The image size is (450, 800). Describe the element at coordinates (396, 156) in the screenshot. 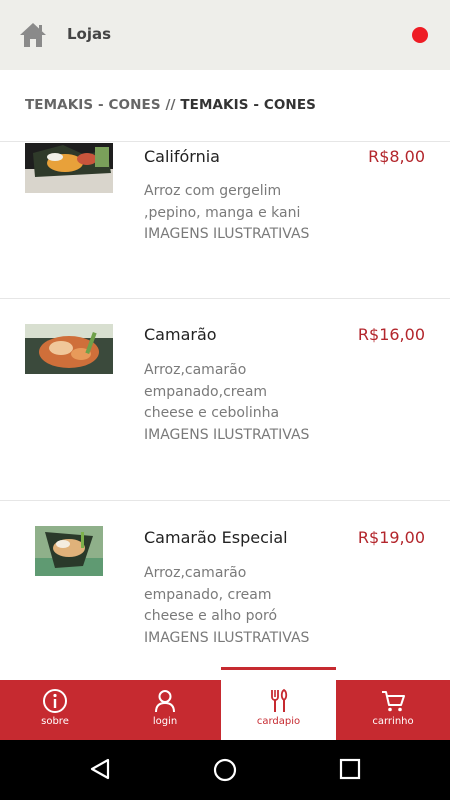

I see `item-price: R$8,00` at that location.